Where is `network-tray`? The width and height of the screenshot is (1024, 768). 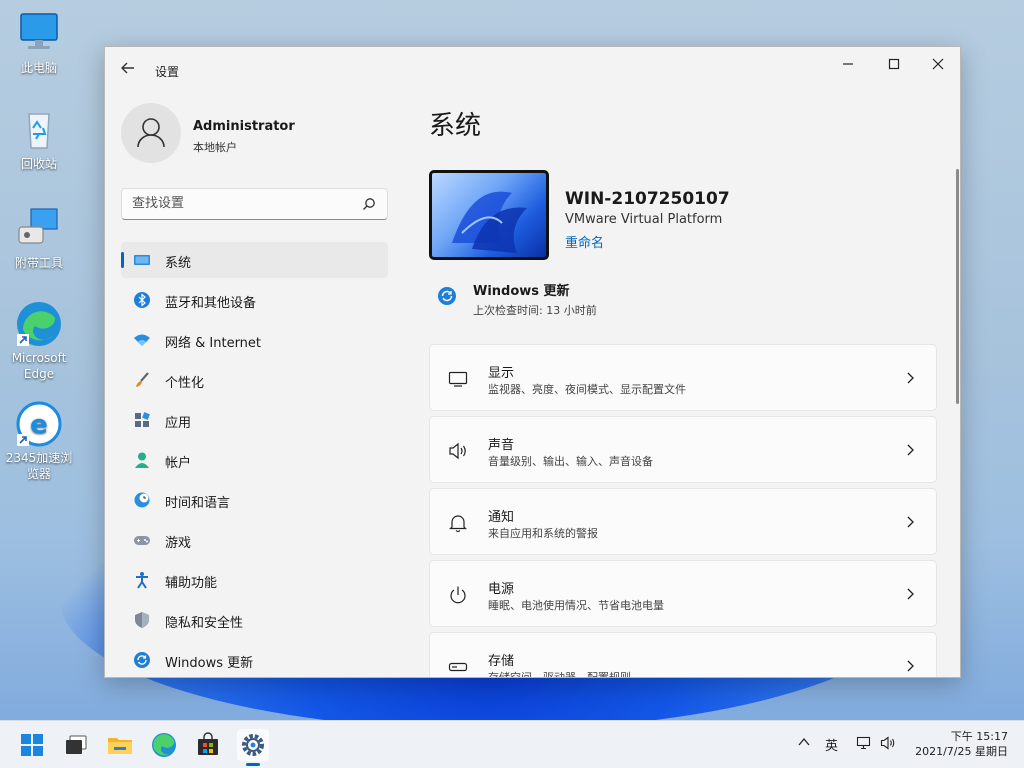
network-tray is located at coordinates (864, 745).